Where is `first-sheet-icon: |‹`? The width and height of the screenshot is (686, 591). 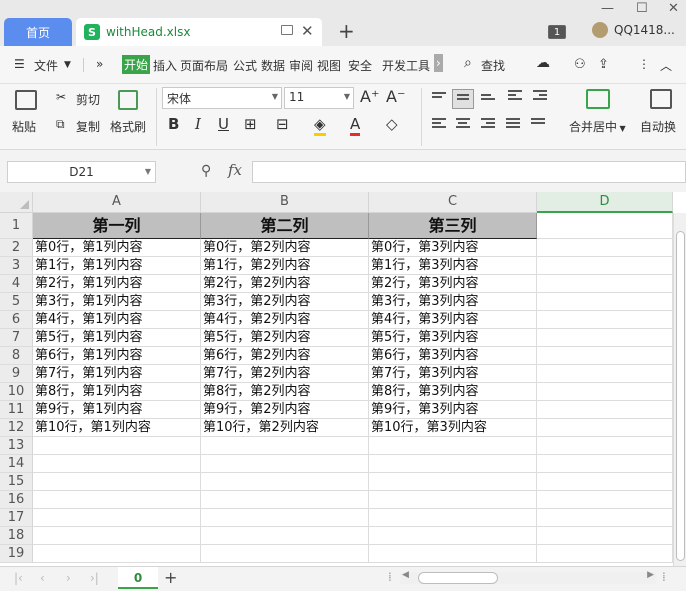
first-sheet-icon: |‹ is located at coordinates (18, 578).